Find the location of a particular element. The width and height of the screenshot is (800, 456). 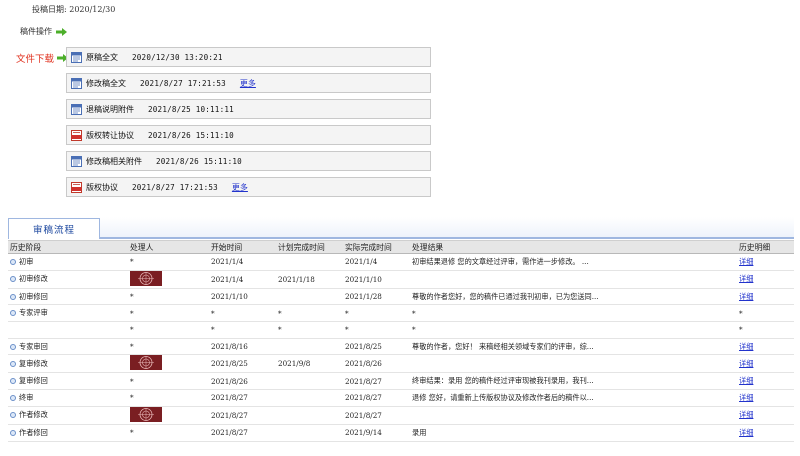

pdf-icon is located at coordinates (78, 187).